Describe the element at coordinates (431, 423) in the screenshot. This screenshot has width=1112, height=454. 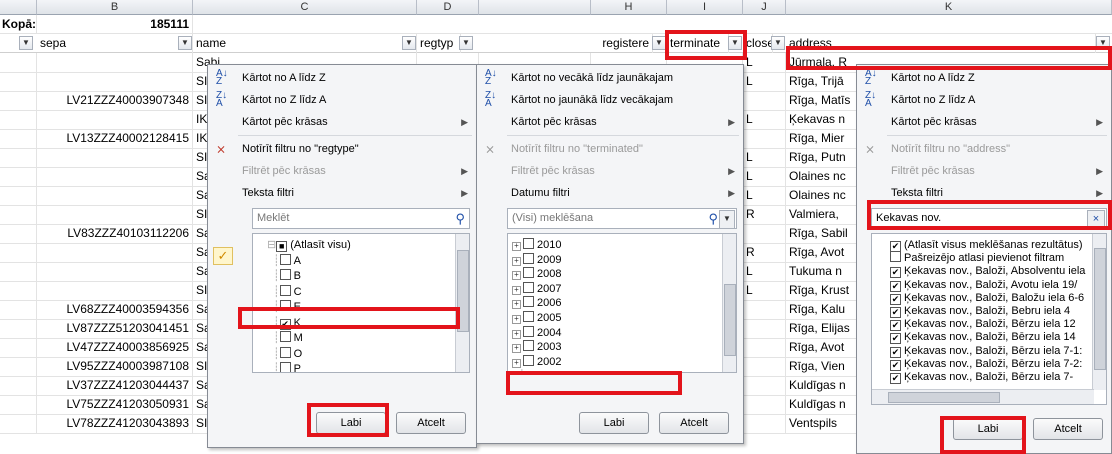
I see `cancel-button-regtype: Atcelt` at that location.